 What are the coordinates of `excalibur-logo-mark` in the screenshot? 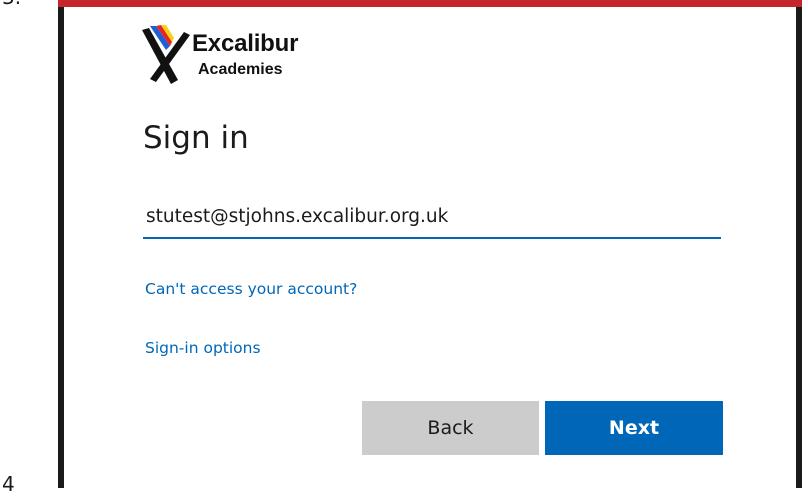 It's located at (166, 54).